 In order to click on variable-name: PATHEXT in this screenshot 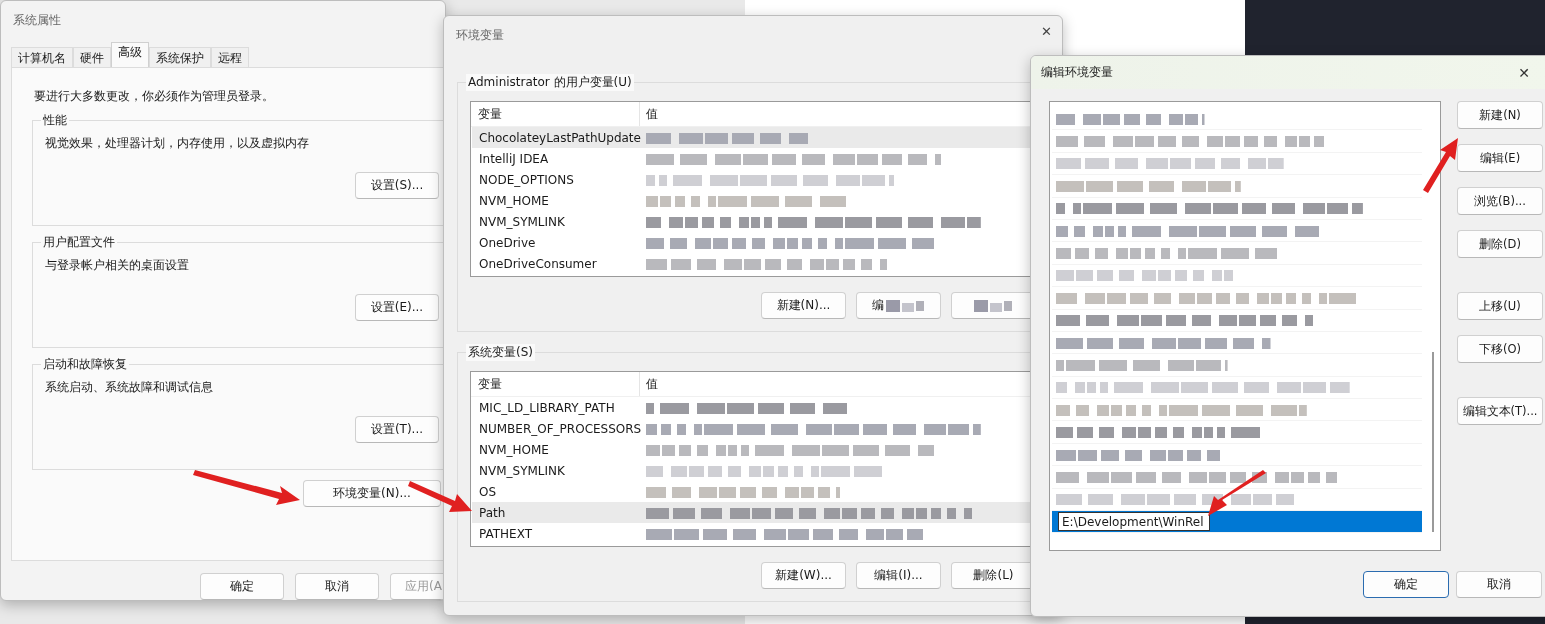, I will do `click(506, 533)`.